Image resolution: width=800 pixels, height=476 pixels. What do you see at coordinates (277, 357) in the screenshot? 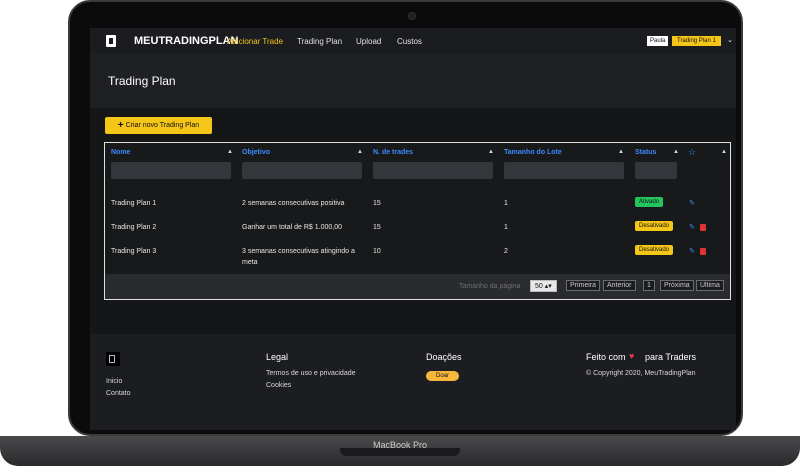
I see `footer-legal-heading: Legal` at bounding box center [277, 357].